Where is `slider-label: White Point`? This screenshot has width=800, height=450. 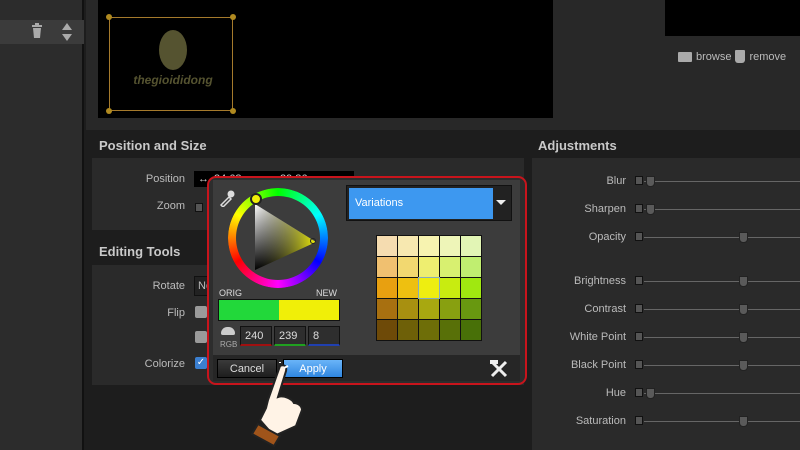 slider-label: White Point is located at coordinates (597, 337).